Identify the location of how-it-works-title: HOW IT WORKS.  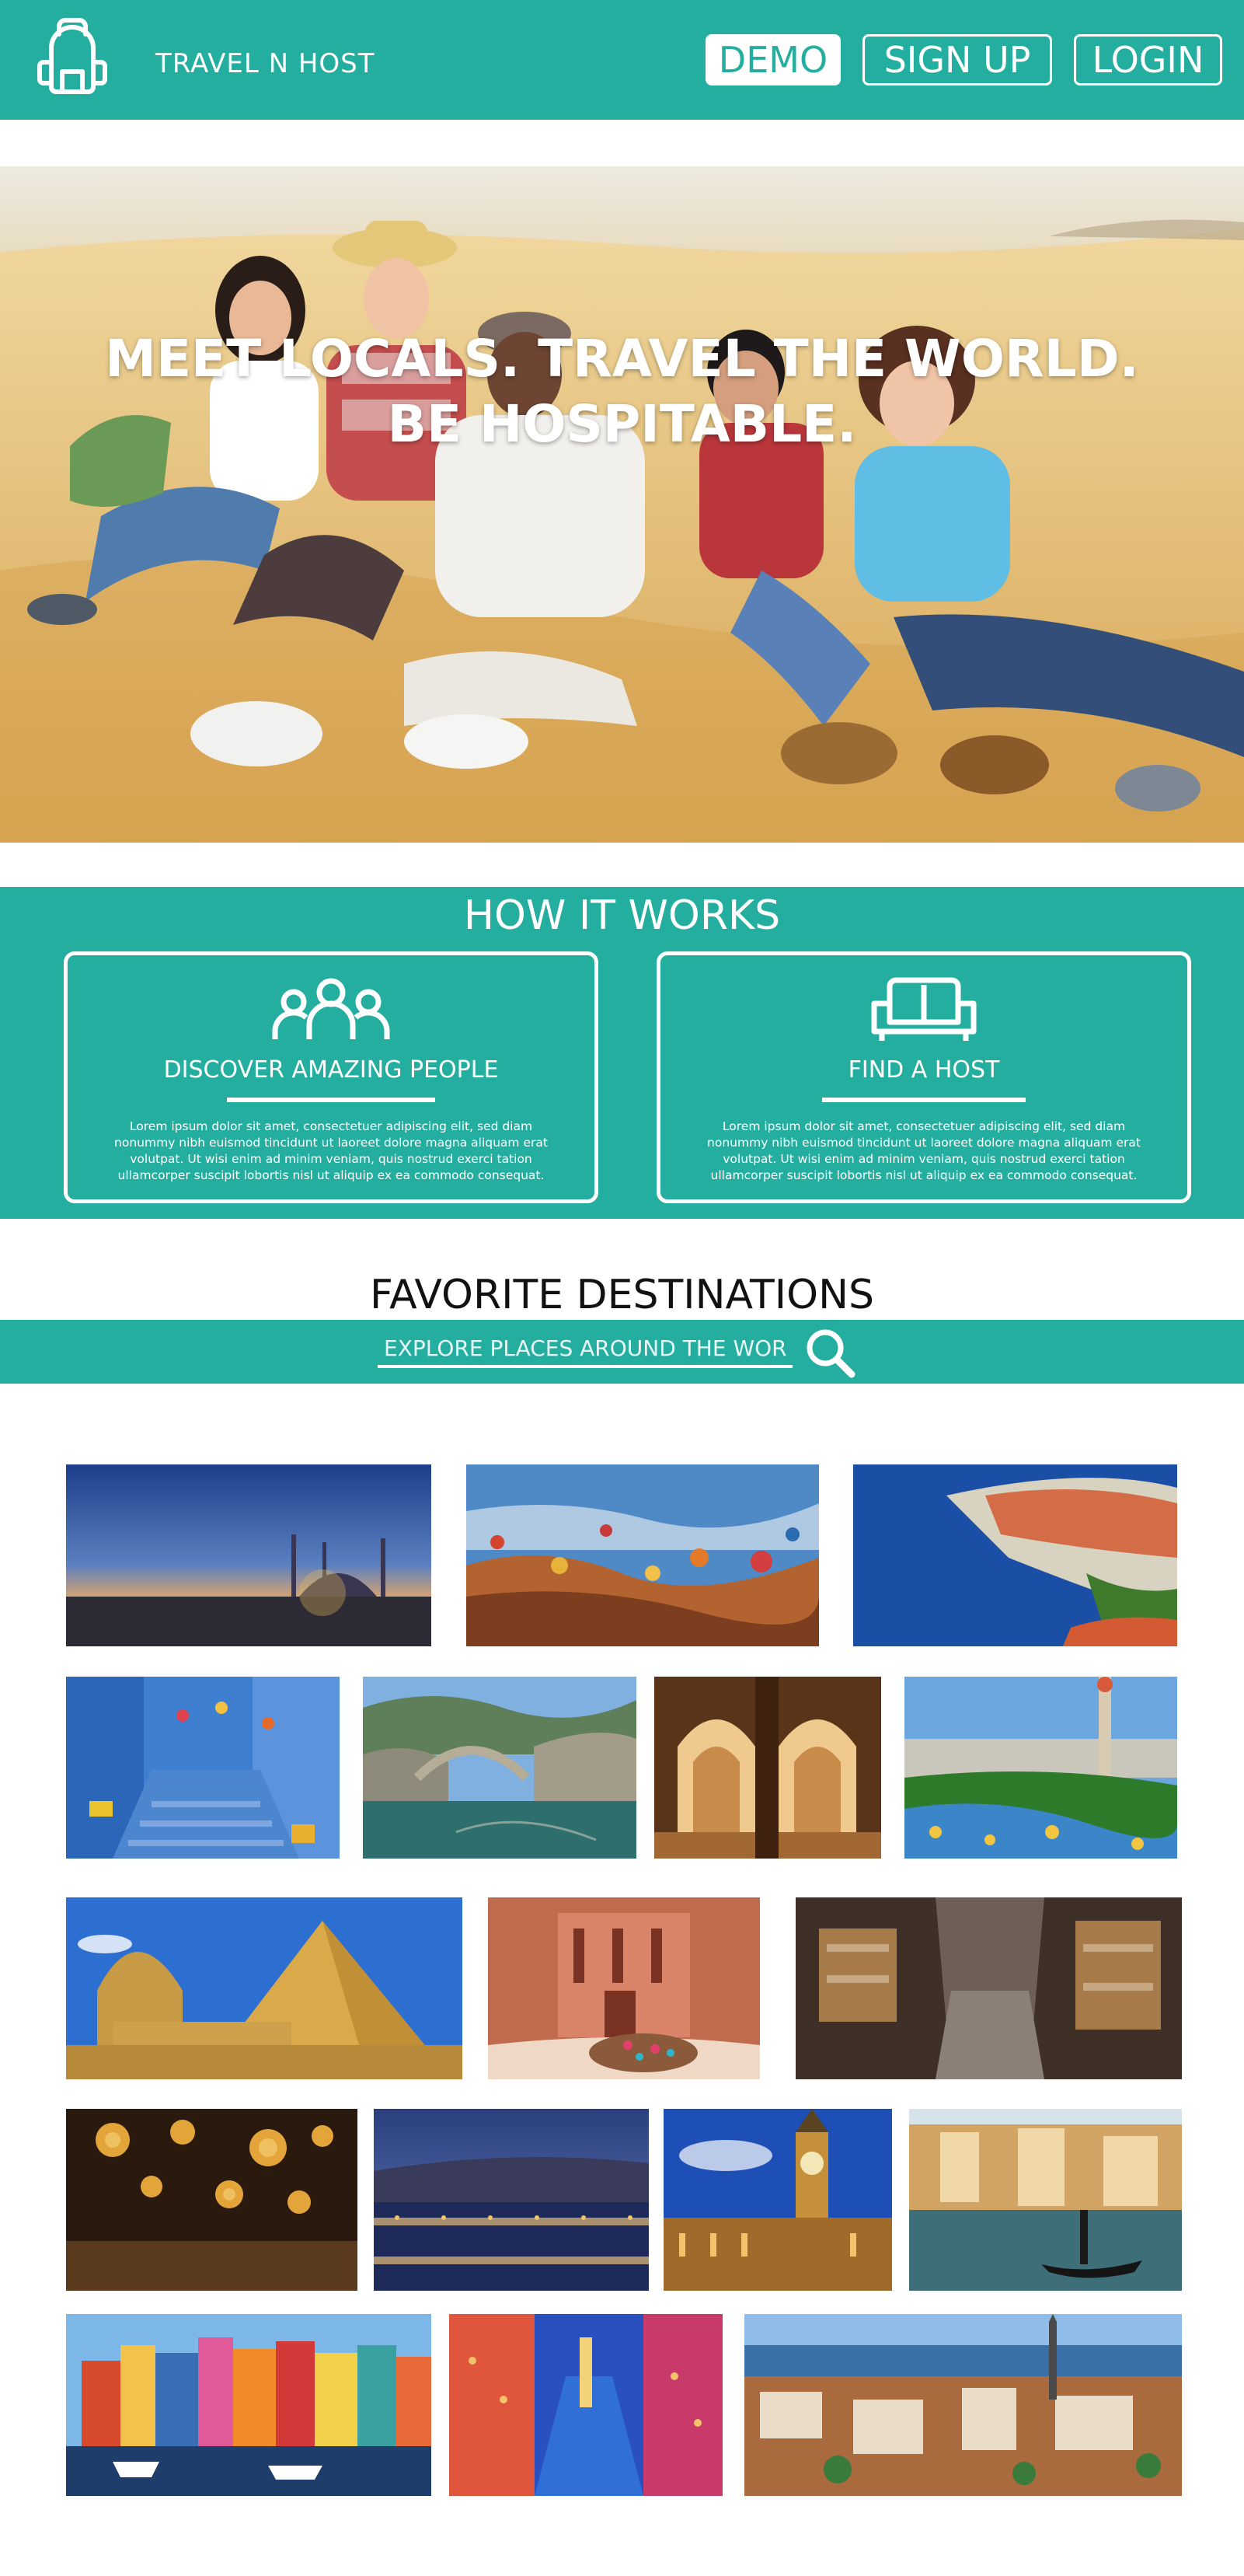
(622, 916).